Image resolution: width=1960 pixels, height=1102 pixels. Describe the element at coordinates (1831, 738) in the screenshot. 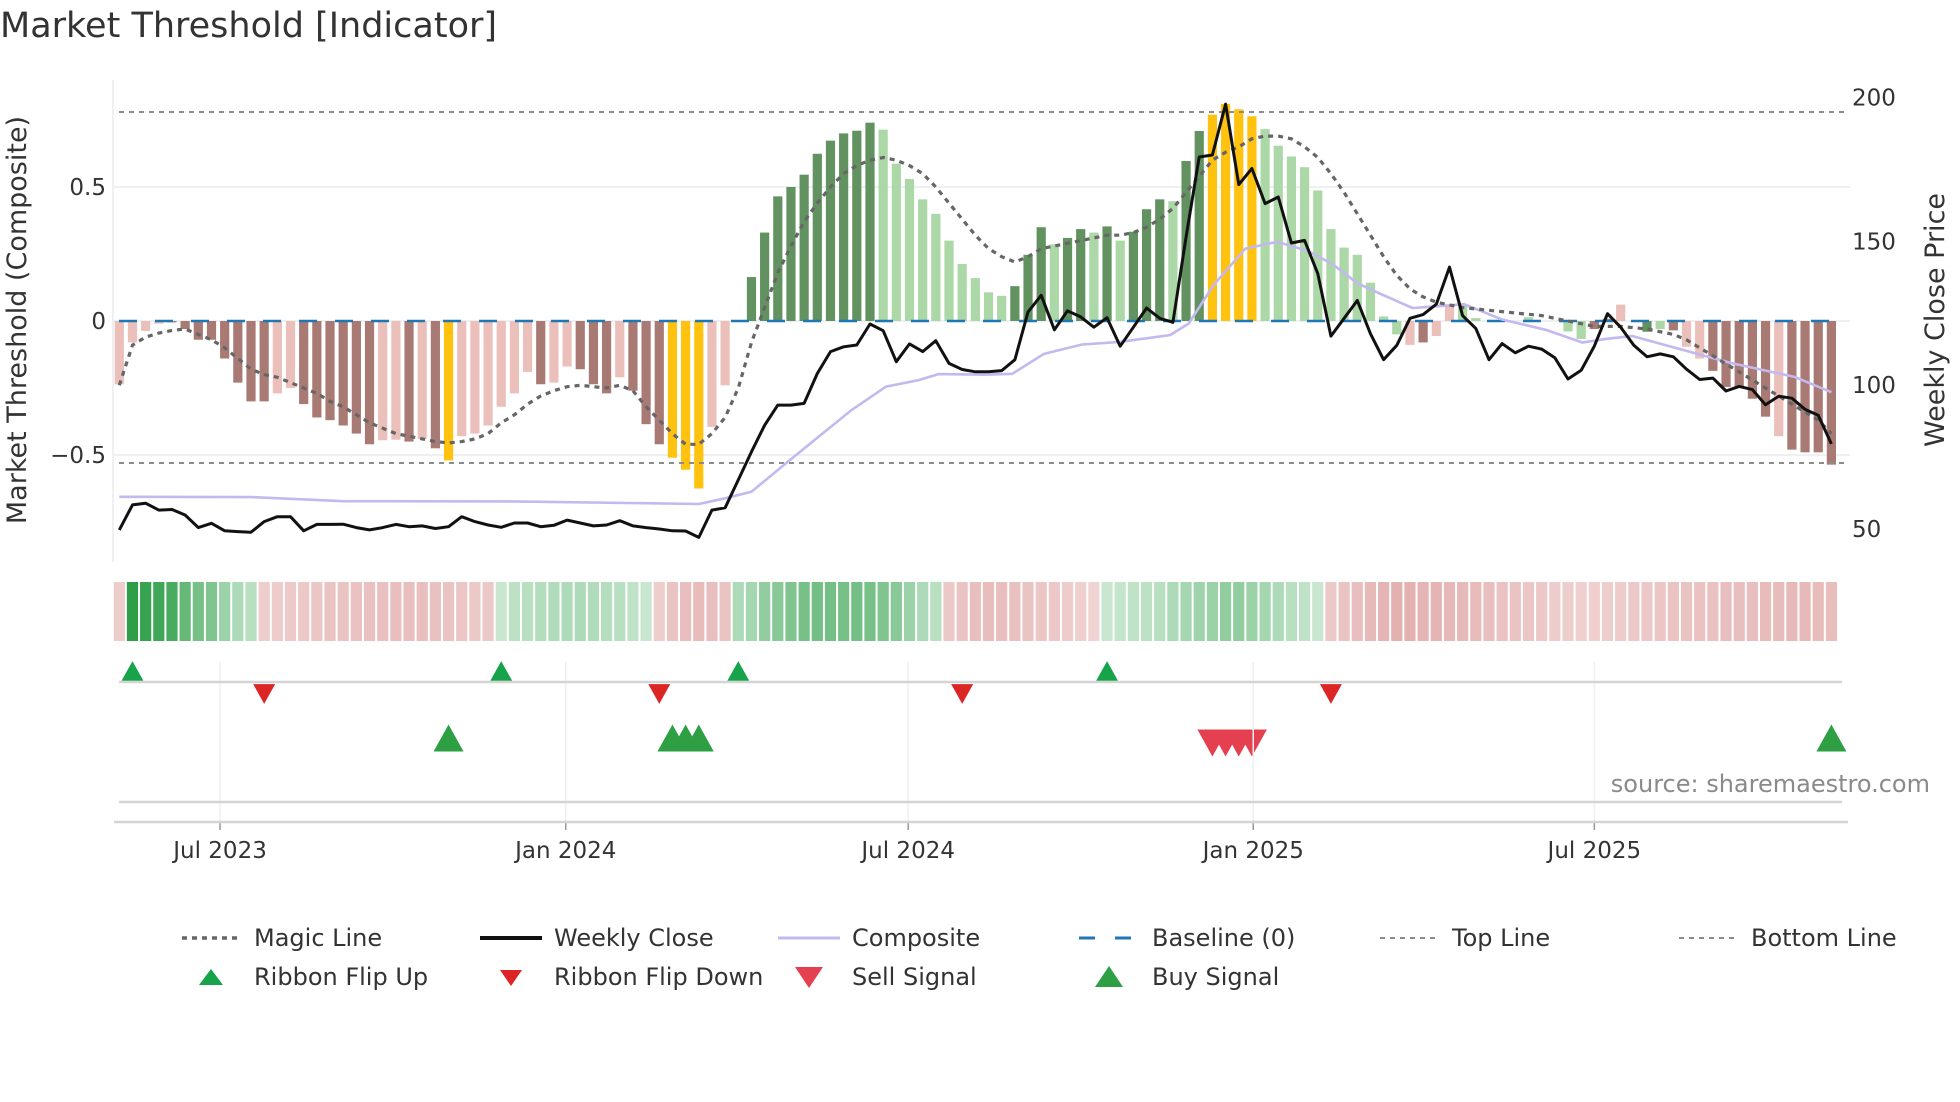

I see `buy-signal-marker` at that location.